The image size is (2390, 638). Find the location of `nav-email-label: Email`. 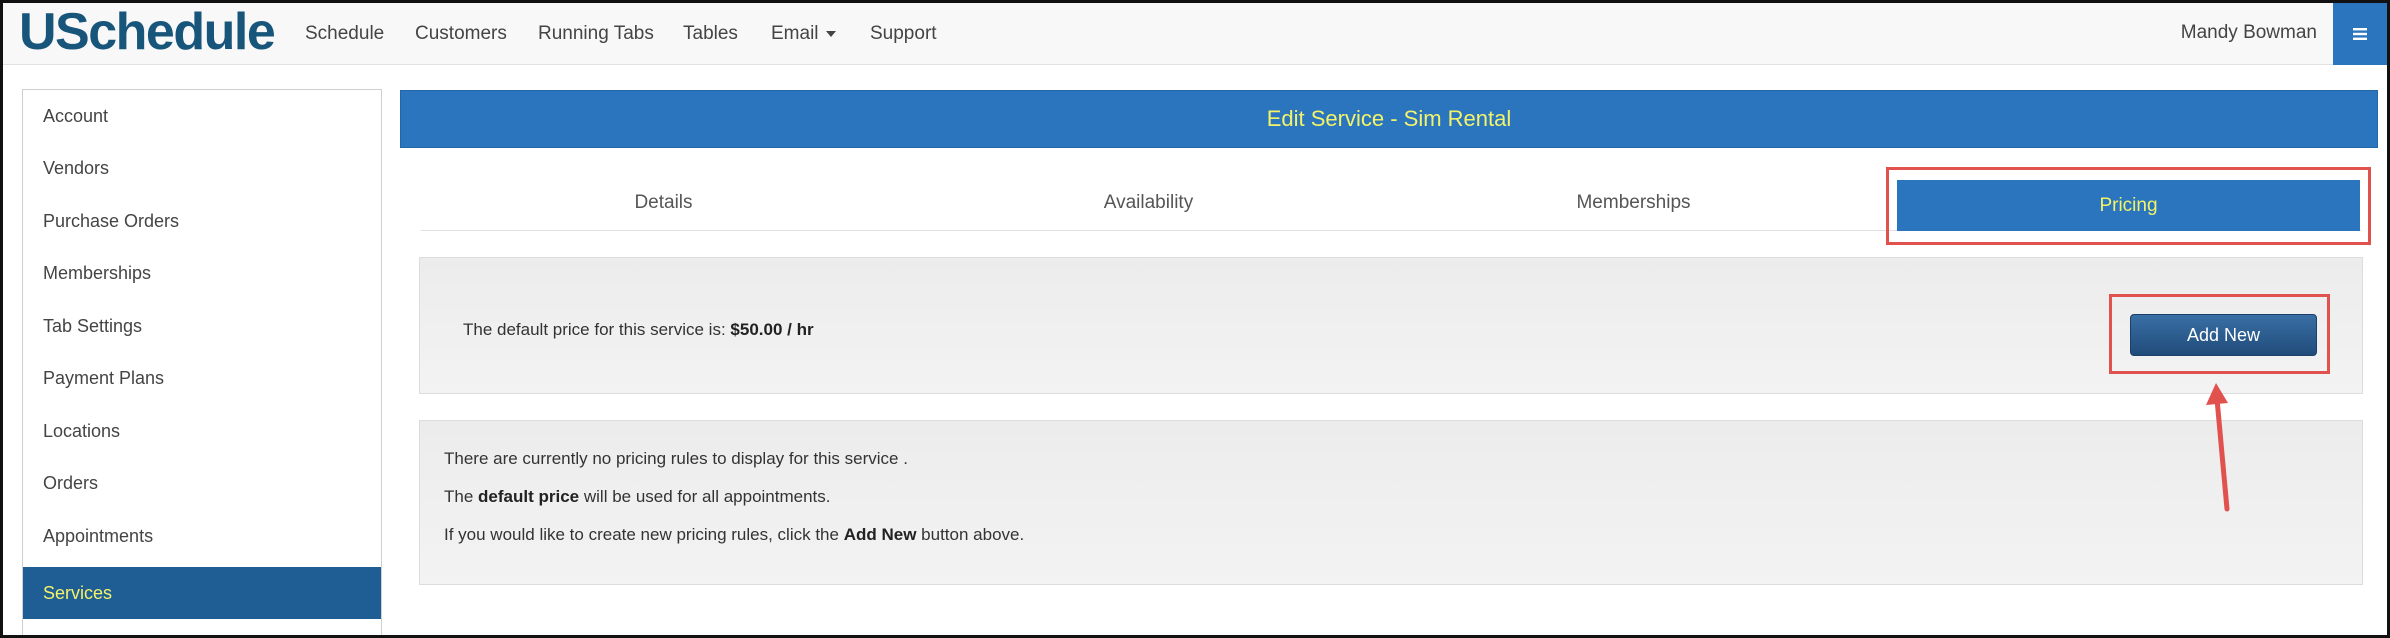

nav-email-label: Email is located at coordinates (795, 33).